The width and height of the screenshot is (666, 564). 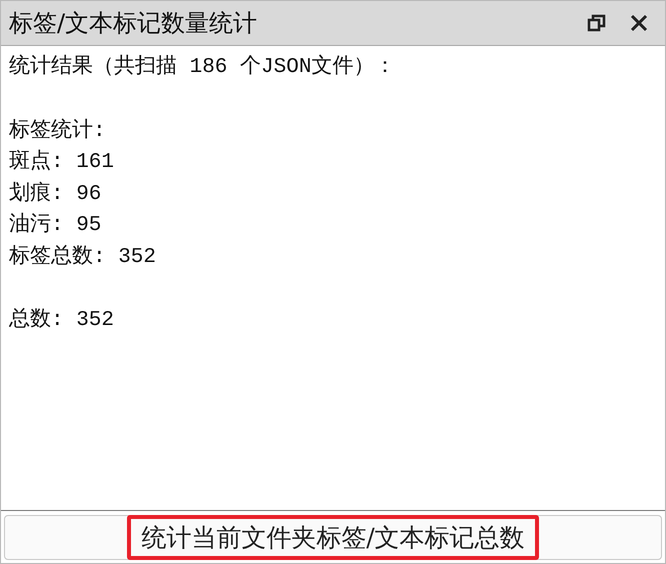 What do you see at coordinates (57, 131) in the screenshot?
I see `output-line: 标签统计:` at bounding box center [57, 131].